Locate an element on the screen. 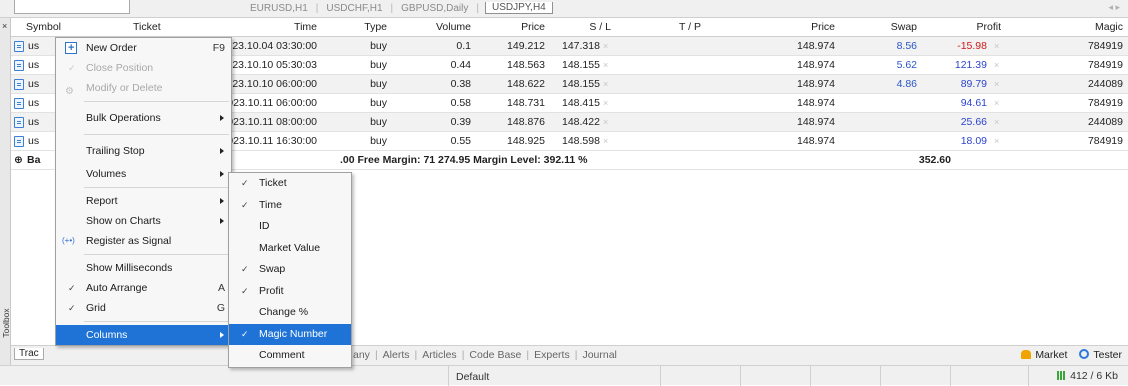 This screenshot has height=386, width=1128. column-option-label: Profit is located at coordinates (271, 290).